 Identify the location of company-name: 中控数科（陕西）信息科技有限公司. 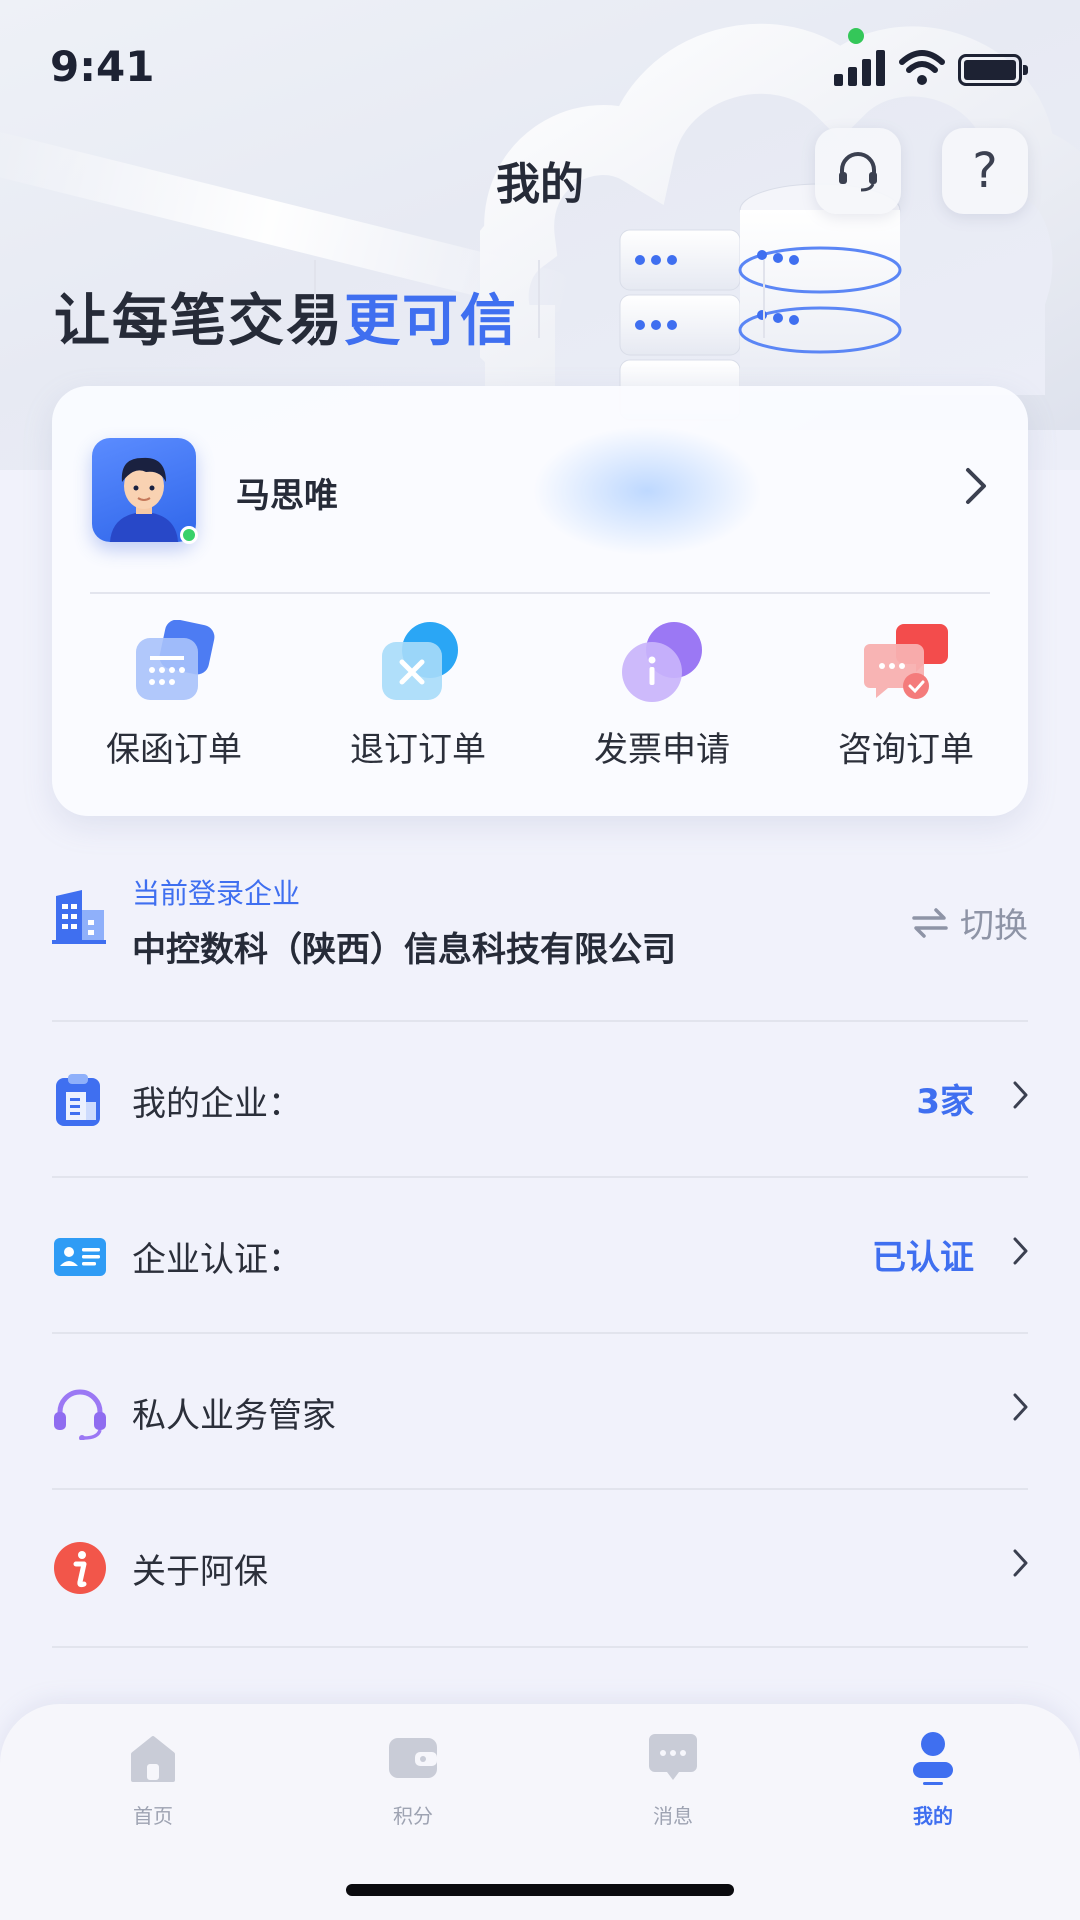
(404, 950).